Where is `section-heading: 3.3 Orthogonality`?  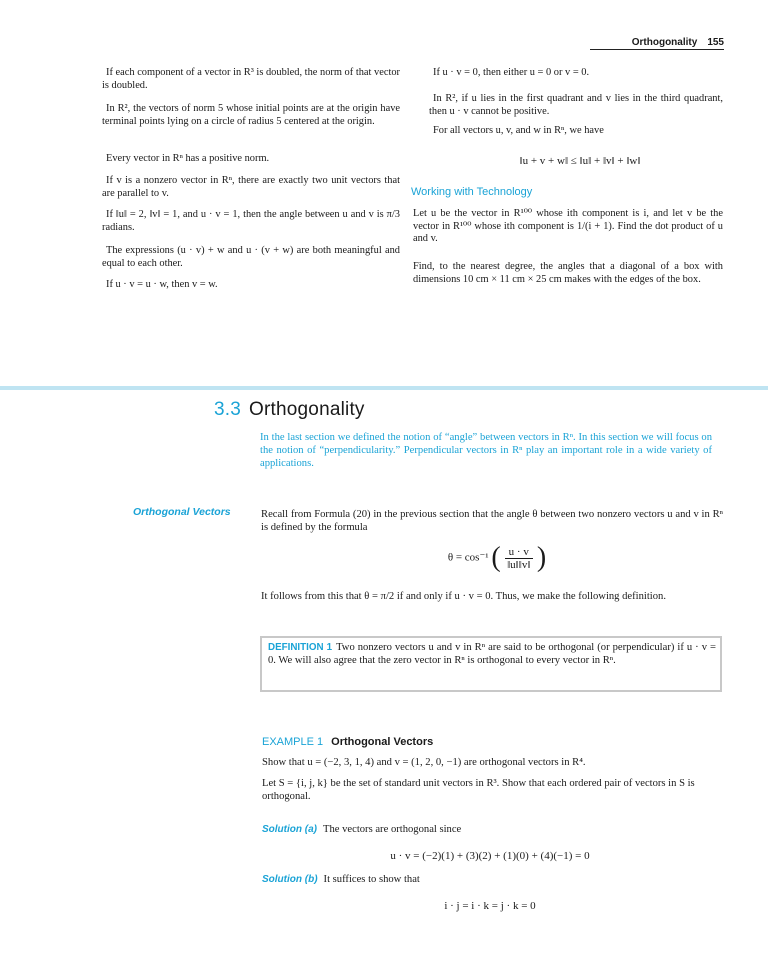
section-heading: 3.3 Orthogonality is located at coordinates (289, 410).